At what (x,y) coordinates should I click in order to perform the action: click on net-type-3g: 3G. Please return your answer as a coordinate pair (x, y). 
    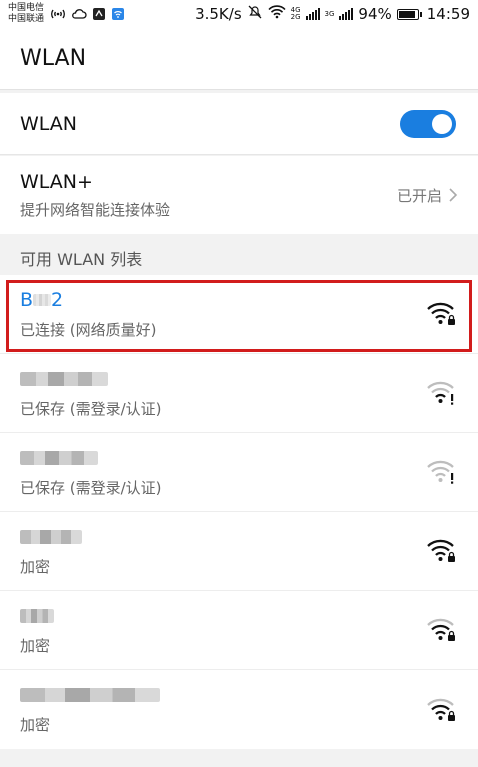
    Looking at the image, I should click on (329, 14).